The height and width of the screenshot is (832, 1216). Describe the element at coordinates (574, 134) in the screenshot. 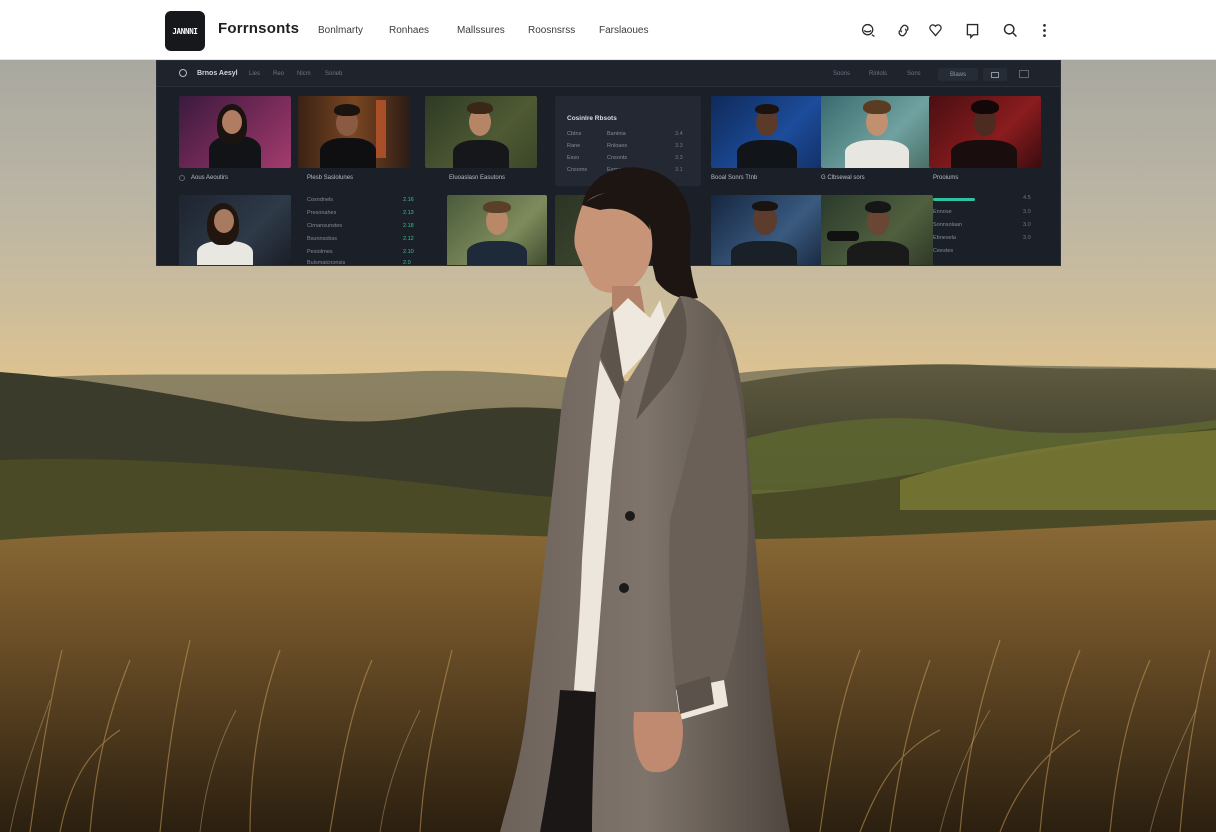

I see `stats-row-label: Cbtns` at that location.